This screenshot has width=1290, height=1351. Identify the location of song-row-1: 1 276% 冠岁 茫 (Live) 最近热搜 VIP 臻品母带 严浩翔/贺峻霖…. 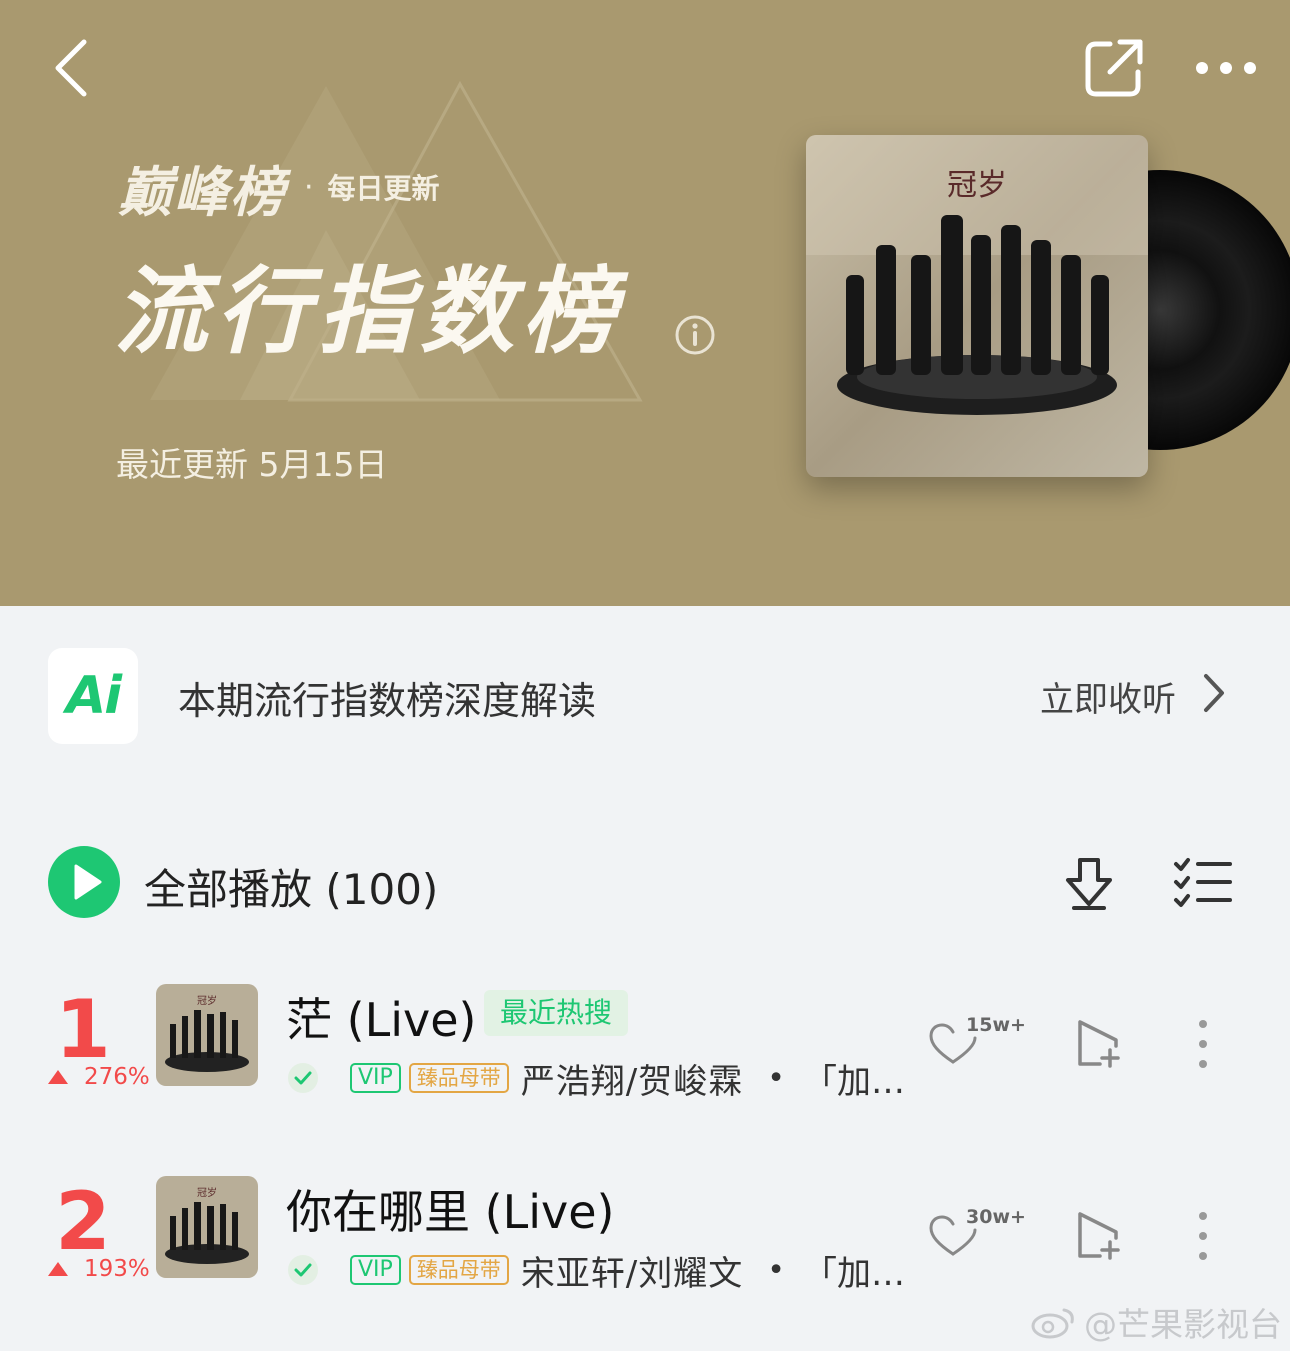
(645, 1053).